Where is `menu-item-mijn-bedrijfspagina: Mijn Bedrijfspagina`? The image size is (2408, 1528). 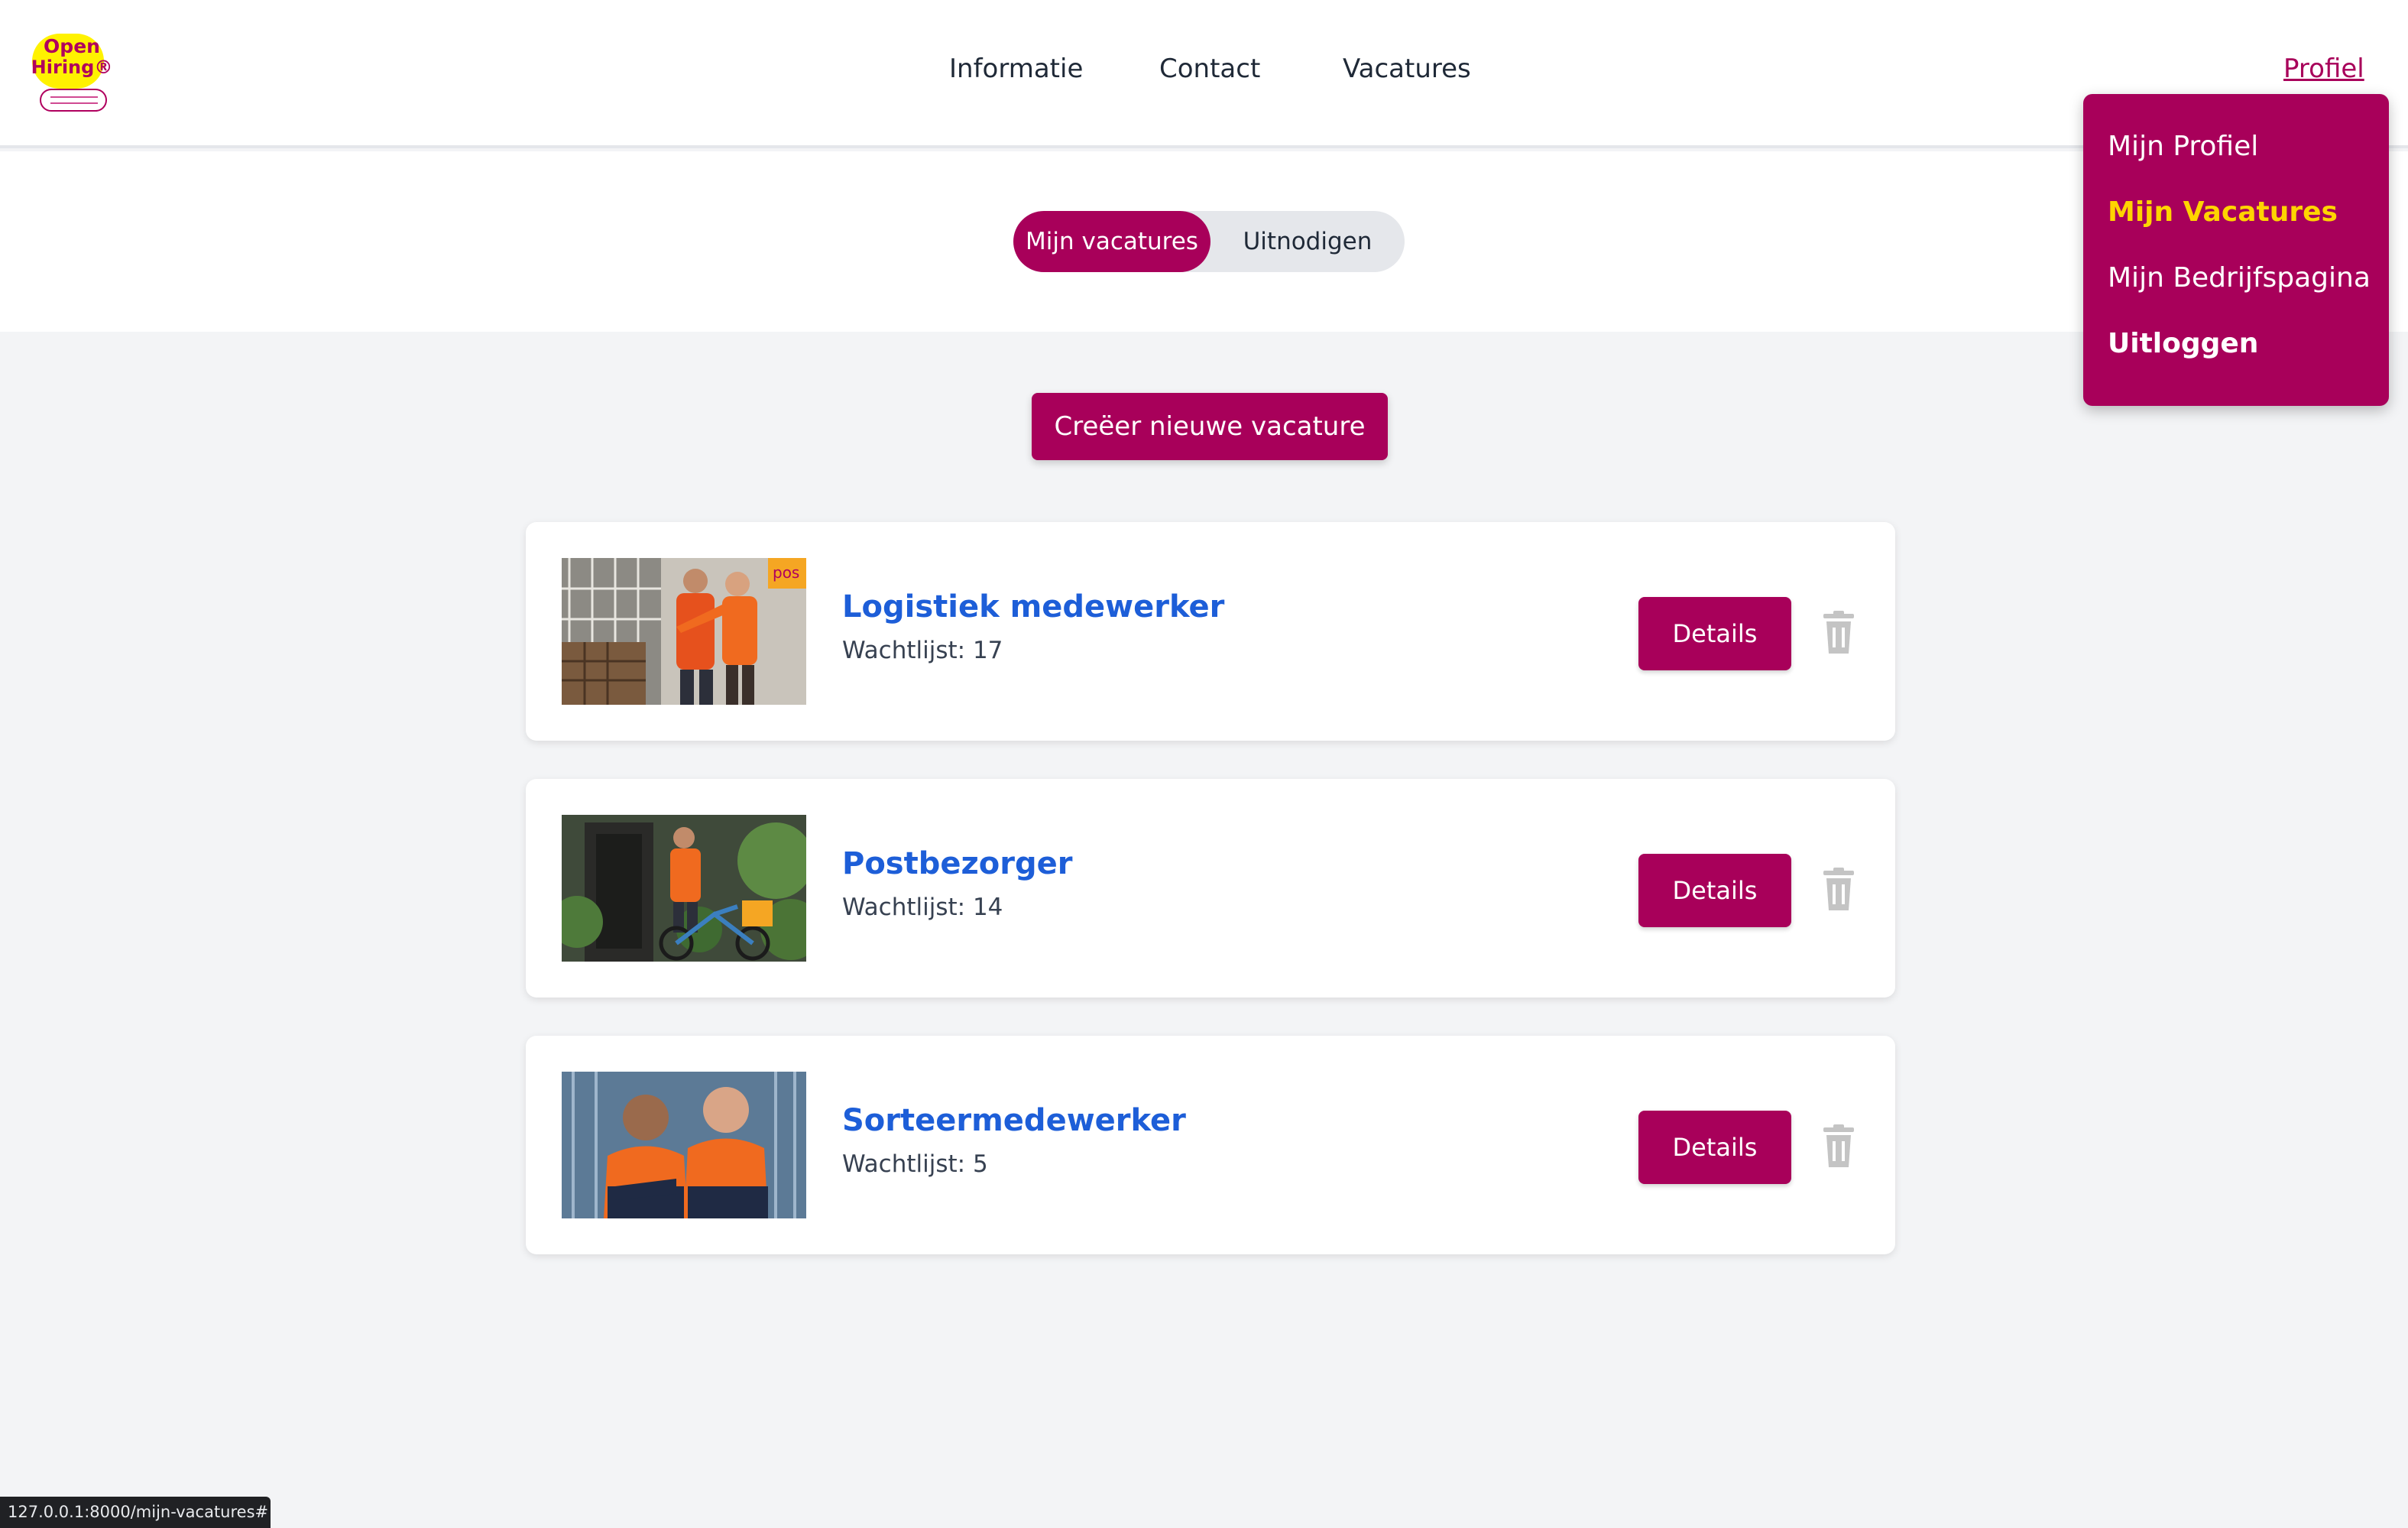 menu-item-mijn-bedrijfspagina: Mijn Bedrijfspagina is located at coordinates (2239, 278).